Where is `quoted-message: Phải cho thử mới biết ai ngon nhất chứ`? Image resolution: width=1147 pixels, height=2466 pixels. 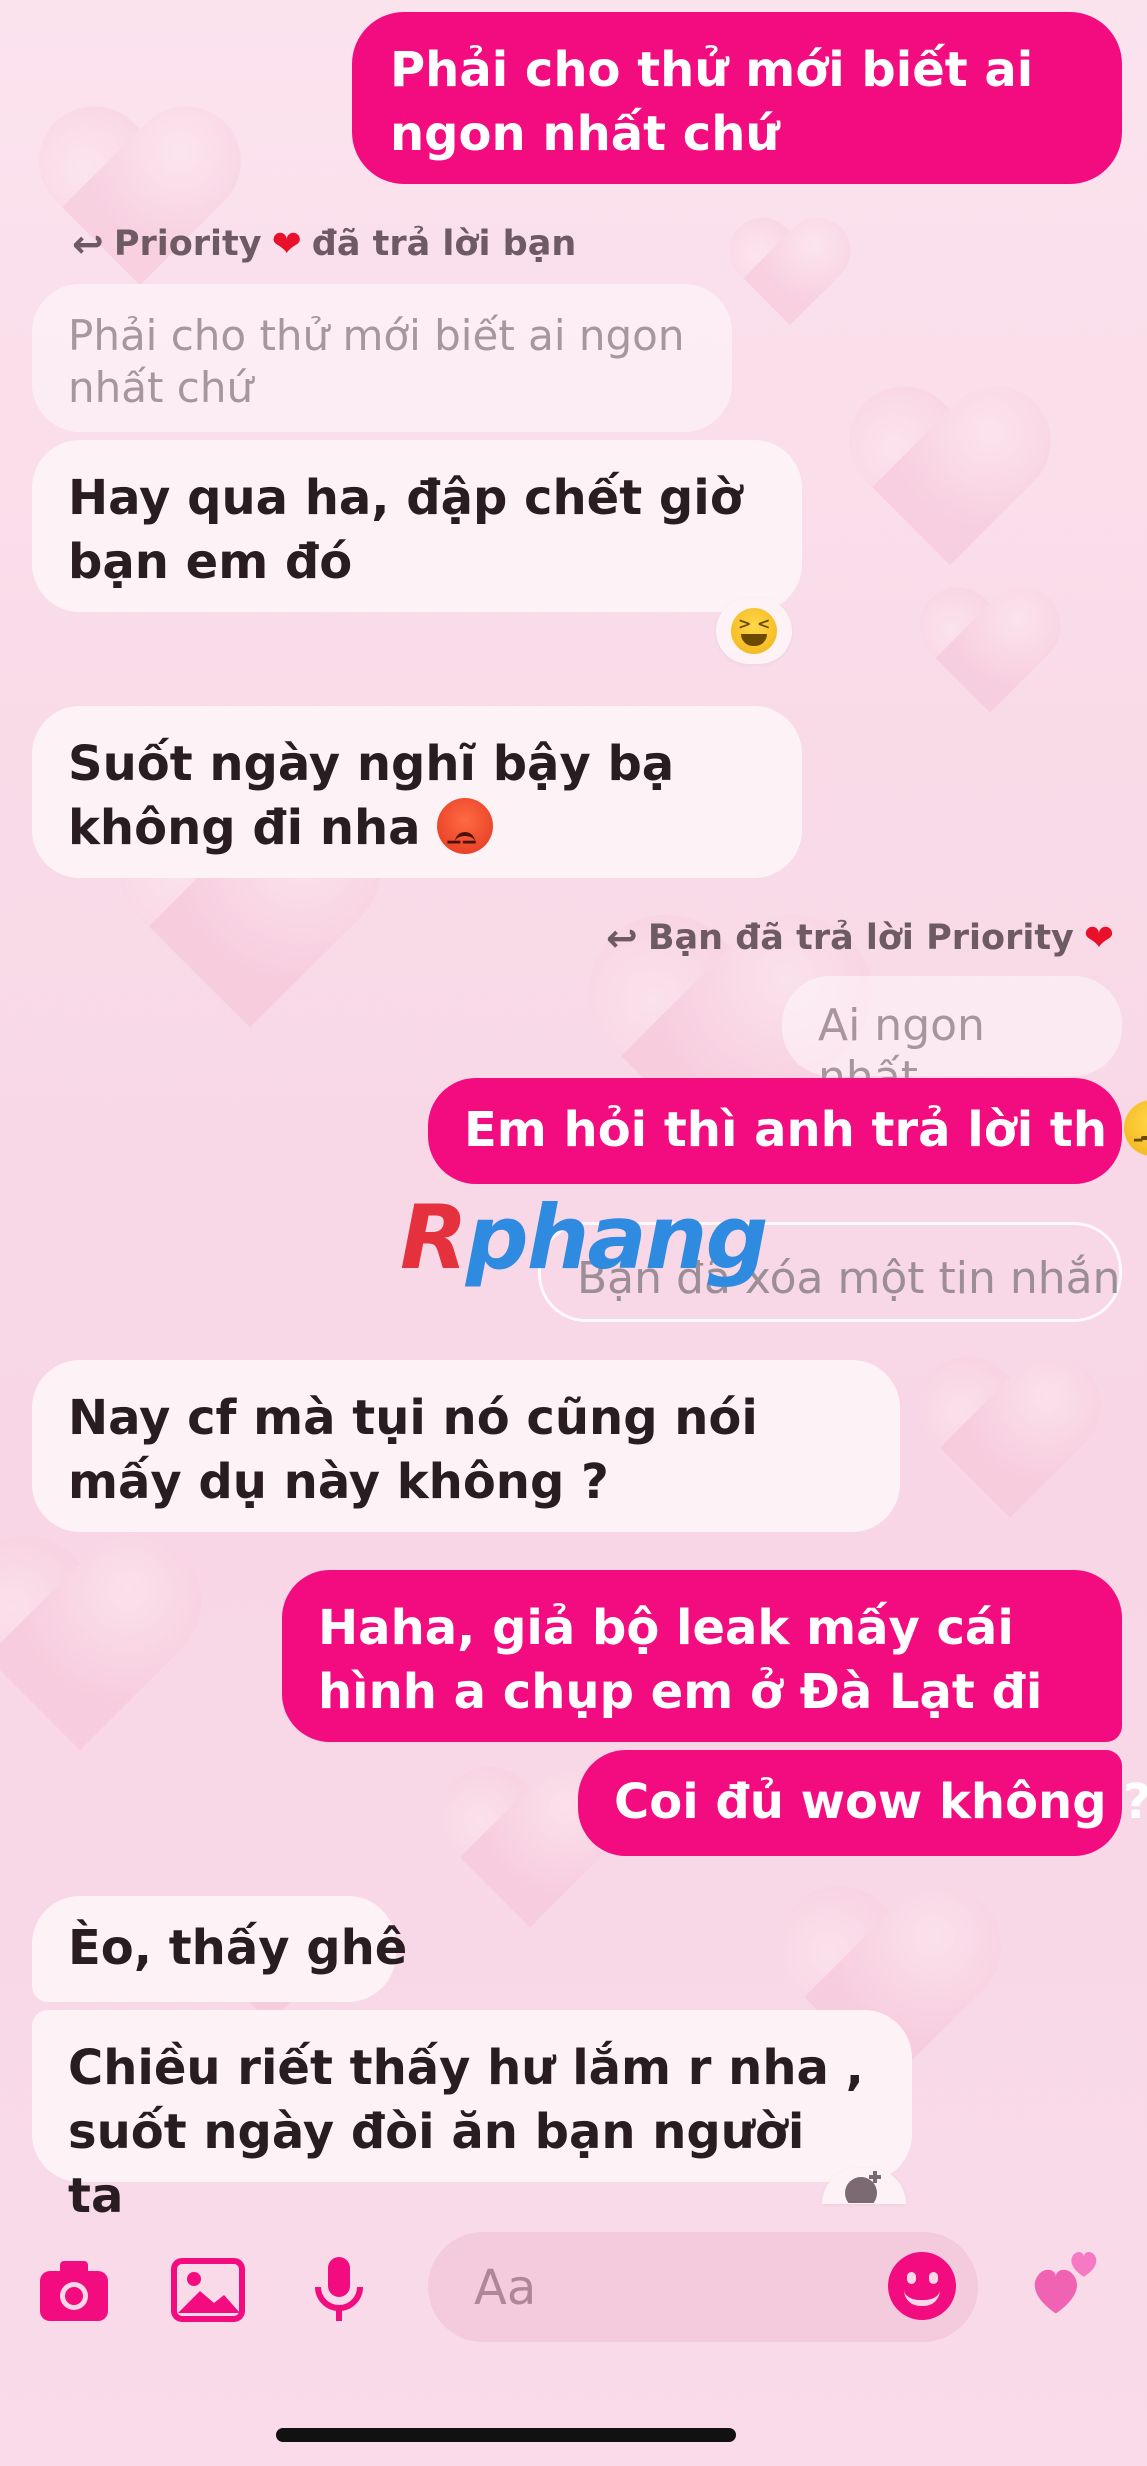
quoted-message: Phải cho thử mới biết ai ngon nhất chứ is located at coordinates (382, 358).